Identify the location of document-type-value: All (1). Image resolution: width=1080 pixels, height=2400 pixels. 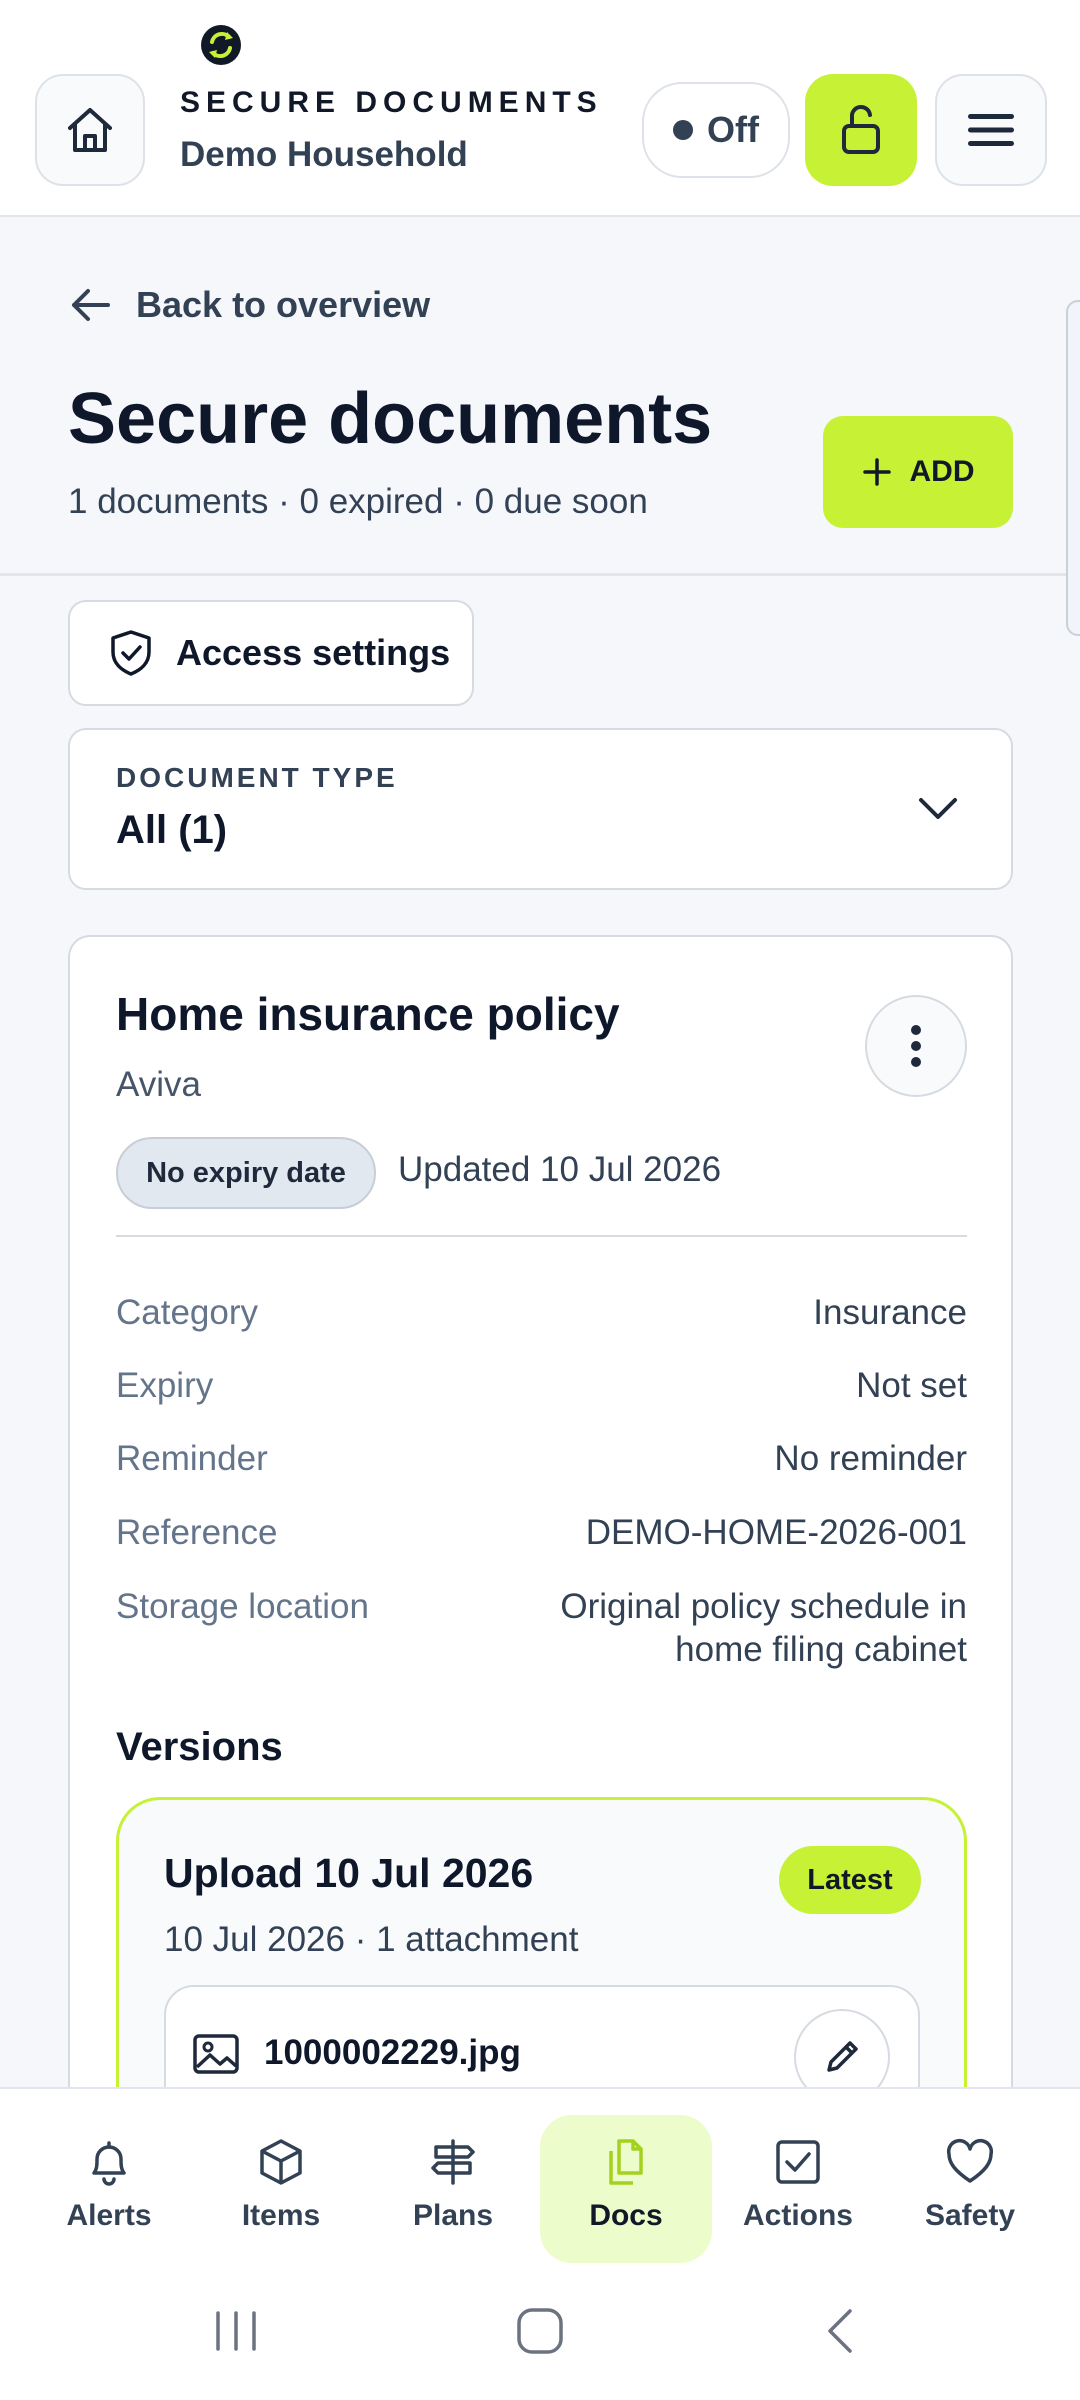
(172, 830).